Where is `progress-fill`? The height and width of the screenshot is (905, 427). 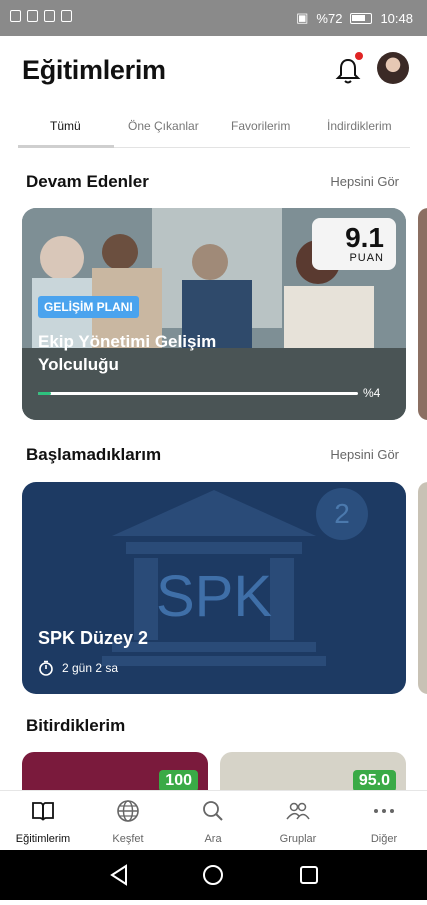 progress-fill is located at coordinates (44, 393).